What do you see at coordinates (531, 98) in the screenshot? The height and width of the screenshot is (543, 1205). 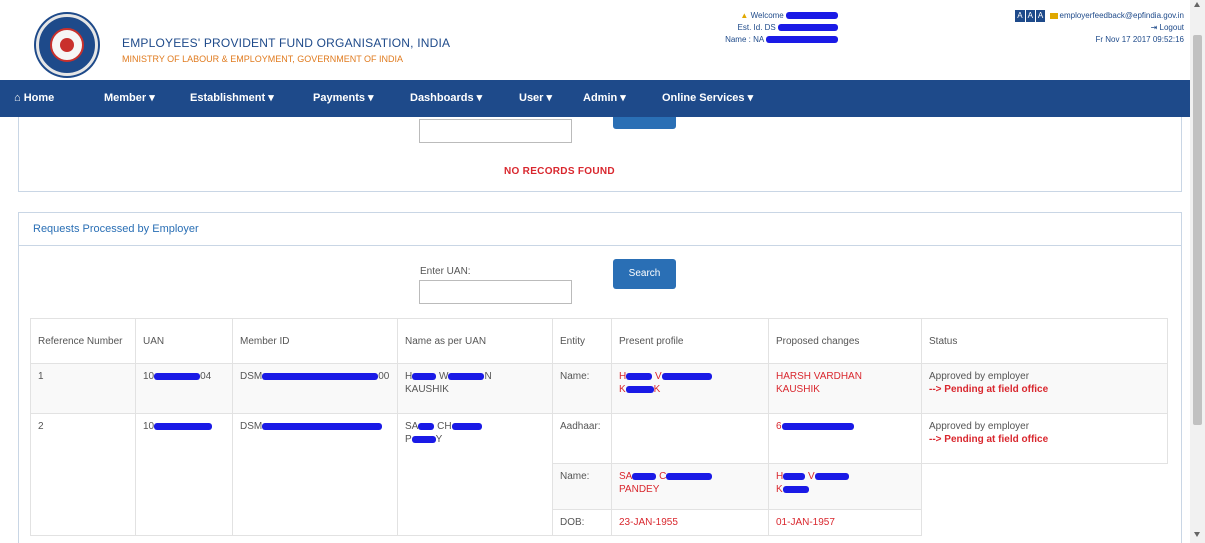 I see `nav-user-label: User` at bounding box center [531, 98].